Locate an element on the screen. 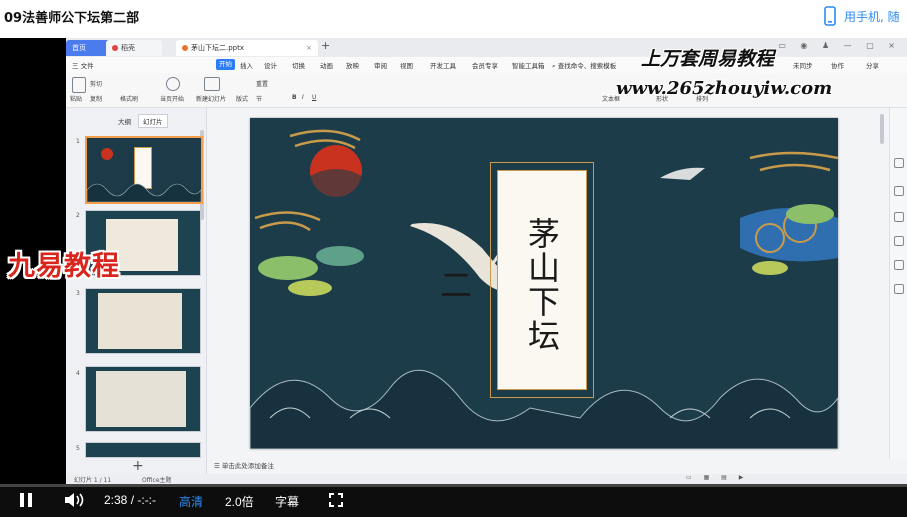 This screenshot has height=517, width=907. phone-link-label: 用手机, 随 is located at coordinates (872, 16).